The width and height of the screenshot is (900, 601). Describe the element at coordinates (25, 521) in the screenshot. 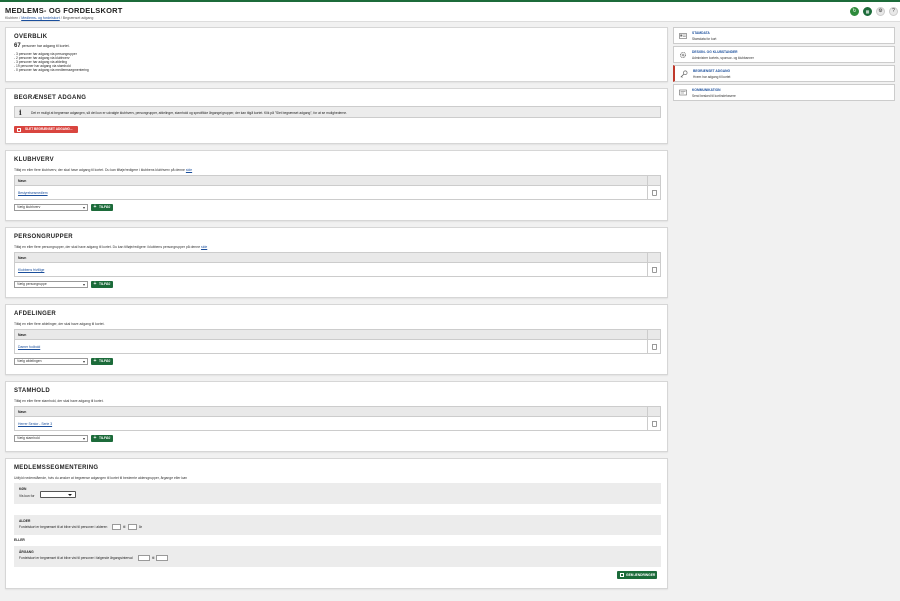

I see `age-title: ALDER` at that location.